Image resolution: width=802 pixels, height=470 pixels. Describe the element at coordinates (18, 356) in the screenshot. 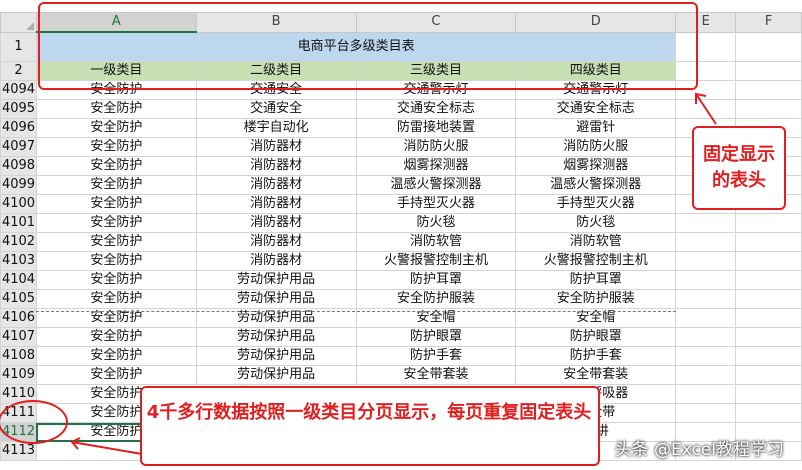

I see `row-header: 4108` at that location.